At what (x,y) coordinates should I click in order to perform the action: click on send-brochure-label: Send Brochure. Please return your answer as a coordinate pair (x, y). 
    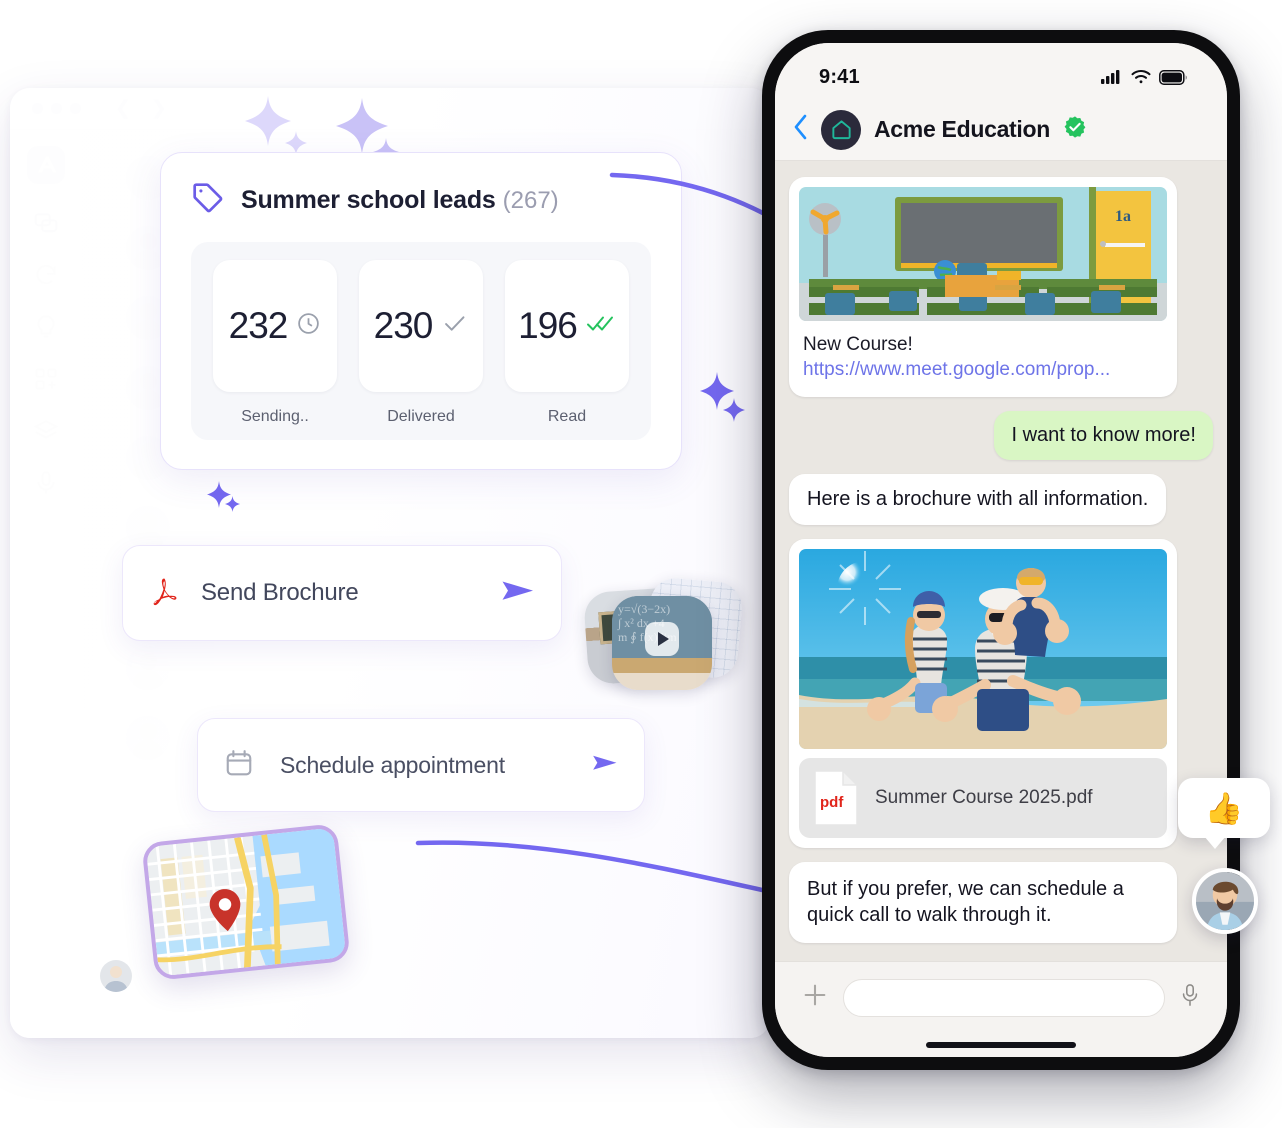
    Looking at the image, I should click on (280, 592).